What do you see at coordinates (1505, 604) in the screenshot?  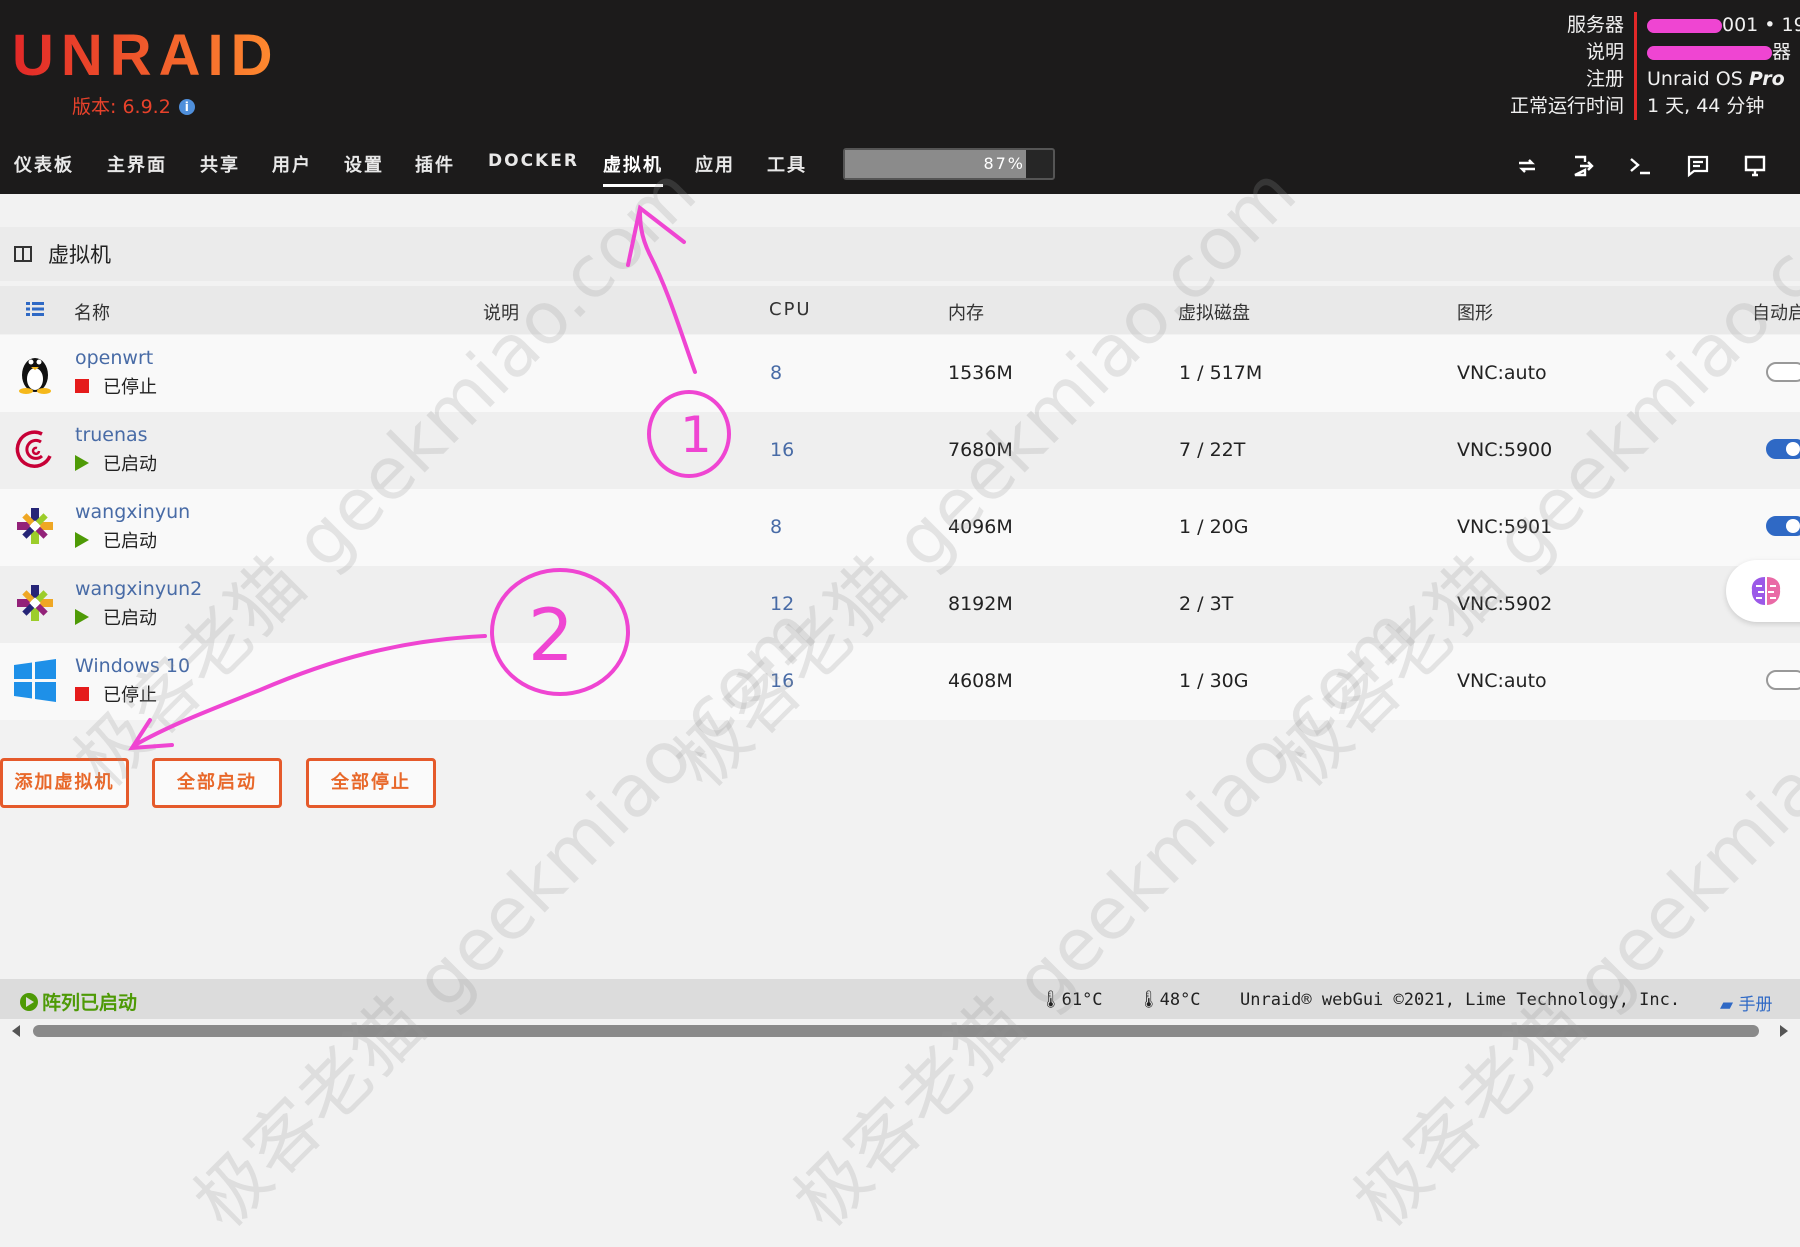 I see `vm-graphics: VNC:5902` at bounding box center [1505, 604].